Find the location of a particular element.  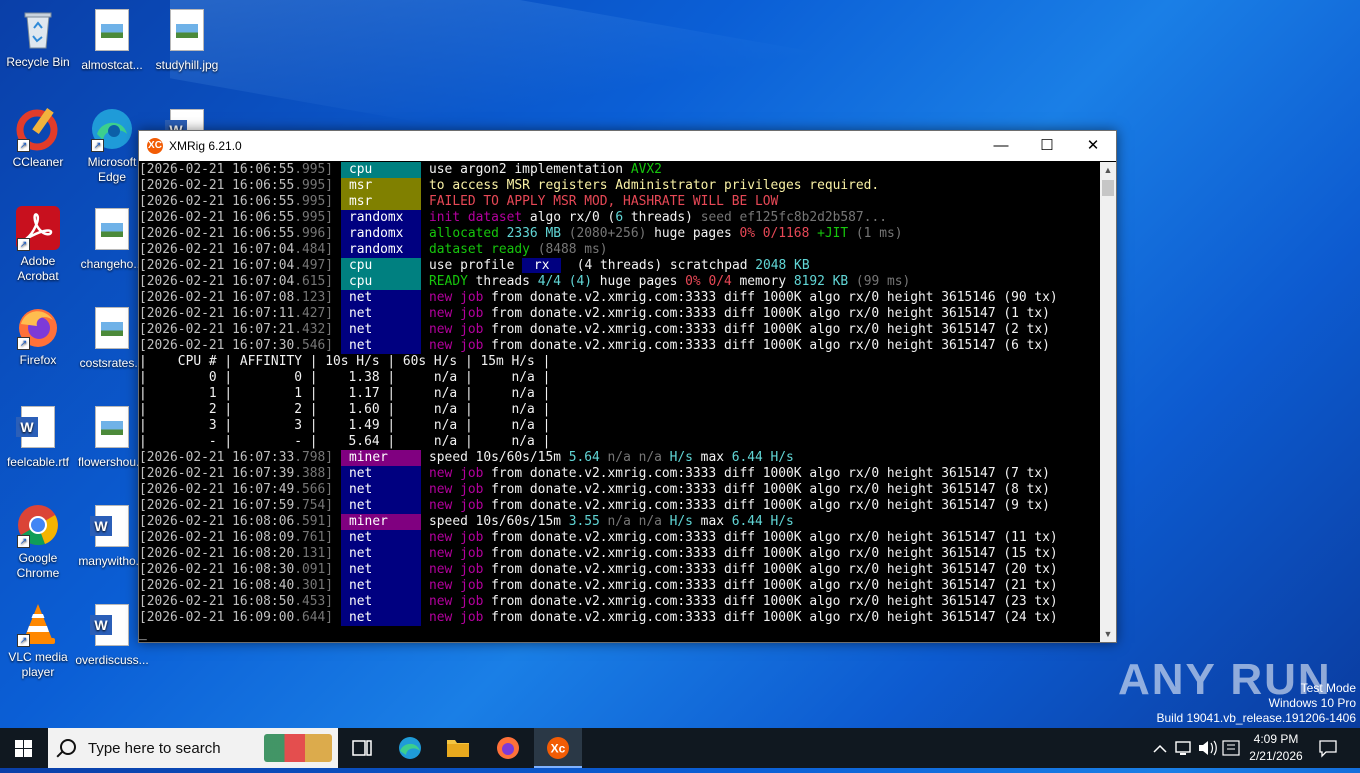

scroll-down-arrow-icon: ▼ is located at coordinates (1108, 634).